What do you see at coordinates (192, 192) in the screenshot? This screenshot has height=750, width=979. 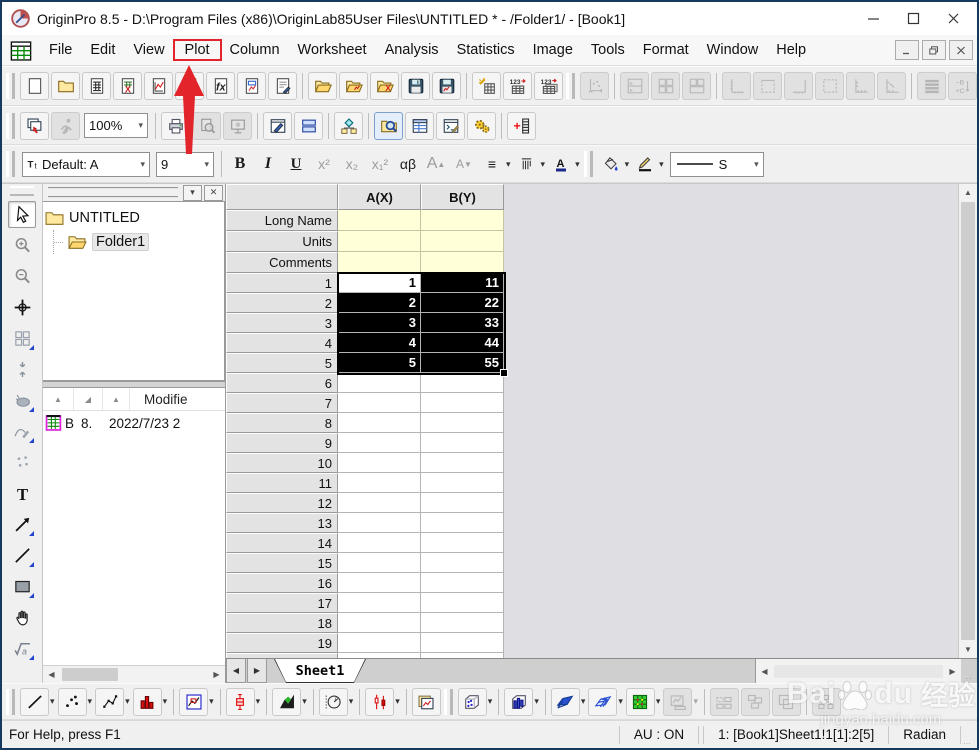 I see `panel-menu-button: ▾` at bounding box center [192, 192].